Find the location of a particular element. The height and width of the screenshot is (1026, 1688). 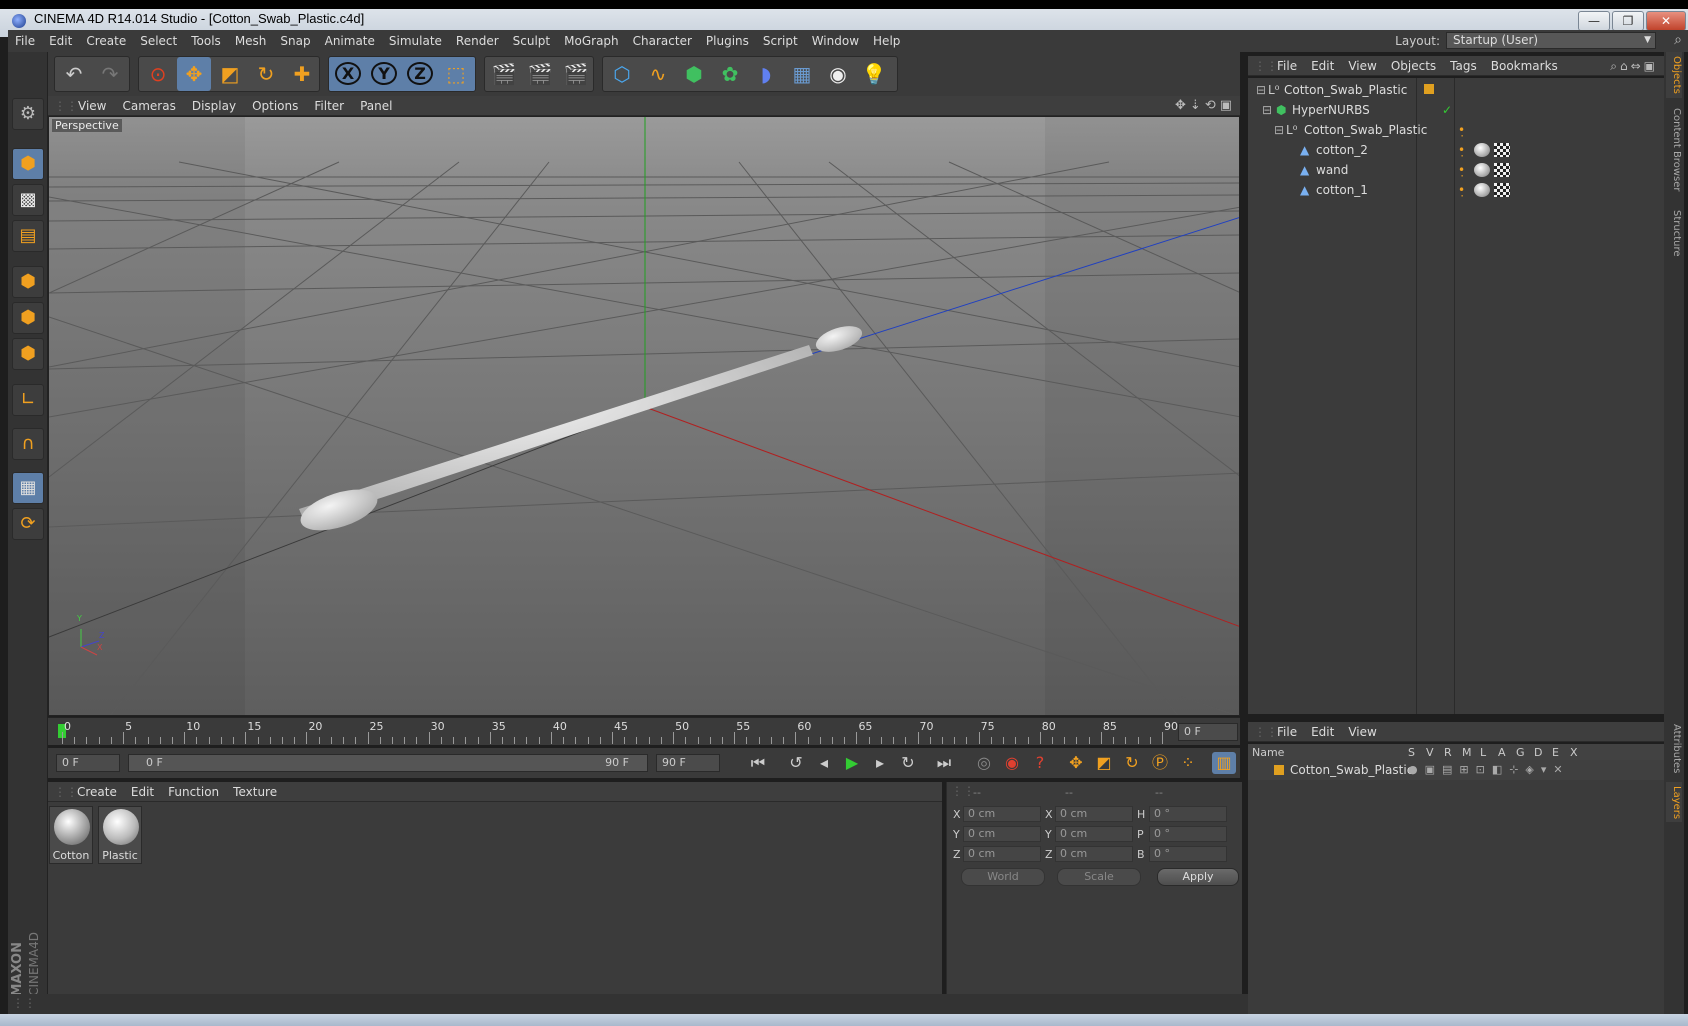

points-mode-button: ⬢ is located at coordinates (28, 282).